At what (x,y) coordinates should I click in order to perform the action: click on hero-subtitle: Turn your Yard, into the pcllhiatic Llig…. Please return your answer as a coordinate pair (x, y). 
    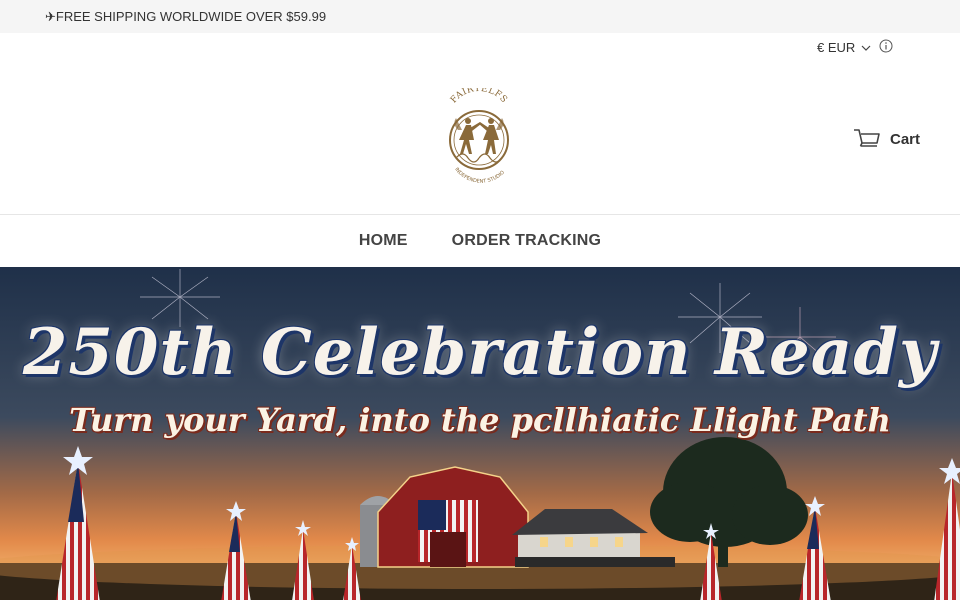
    Looking at the image, I should click on (480, 420).